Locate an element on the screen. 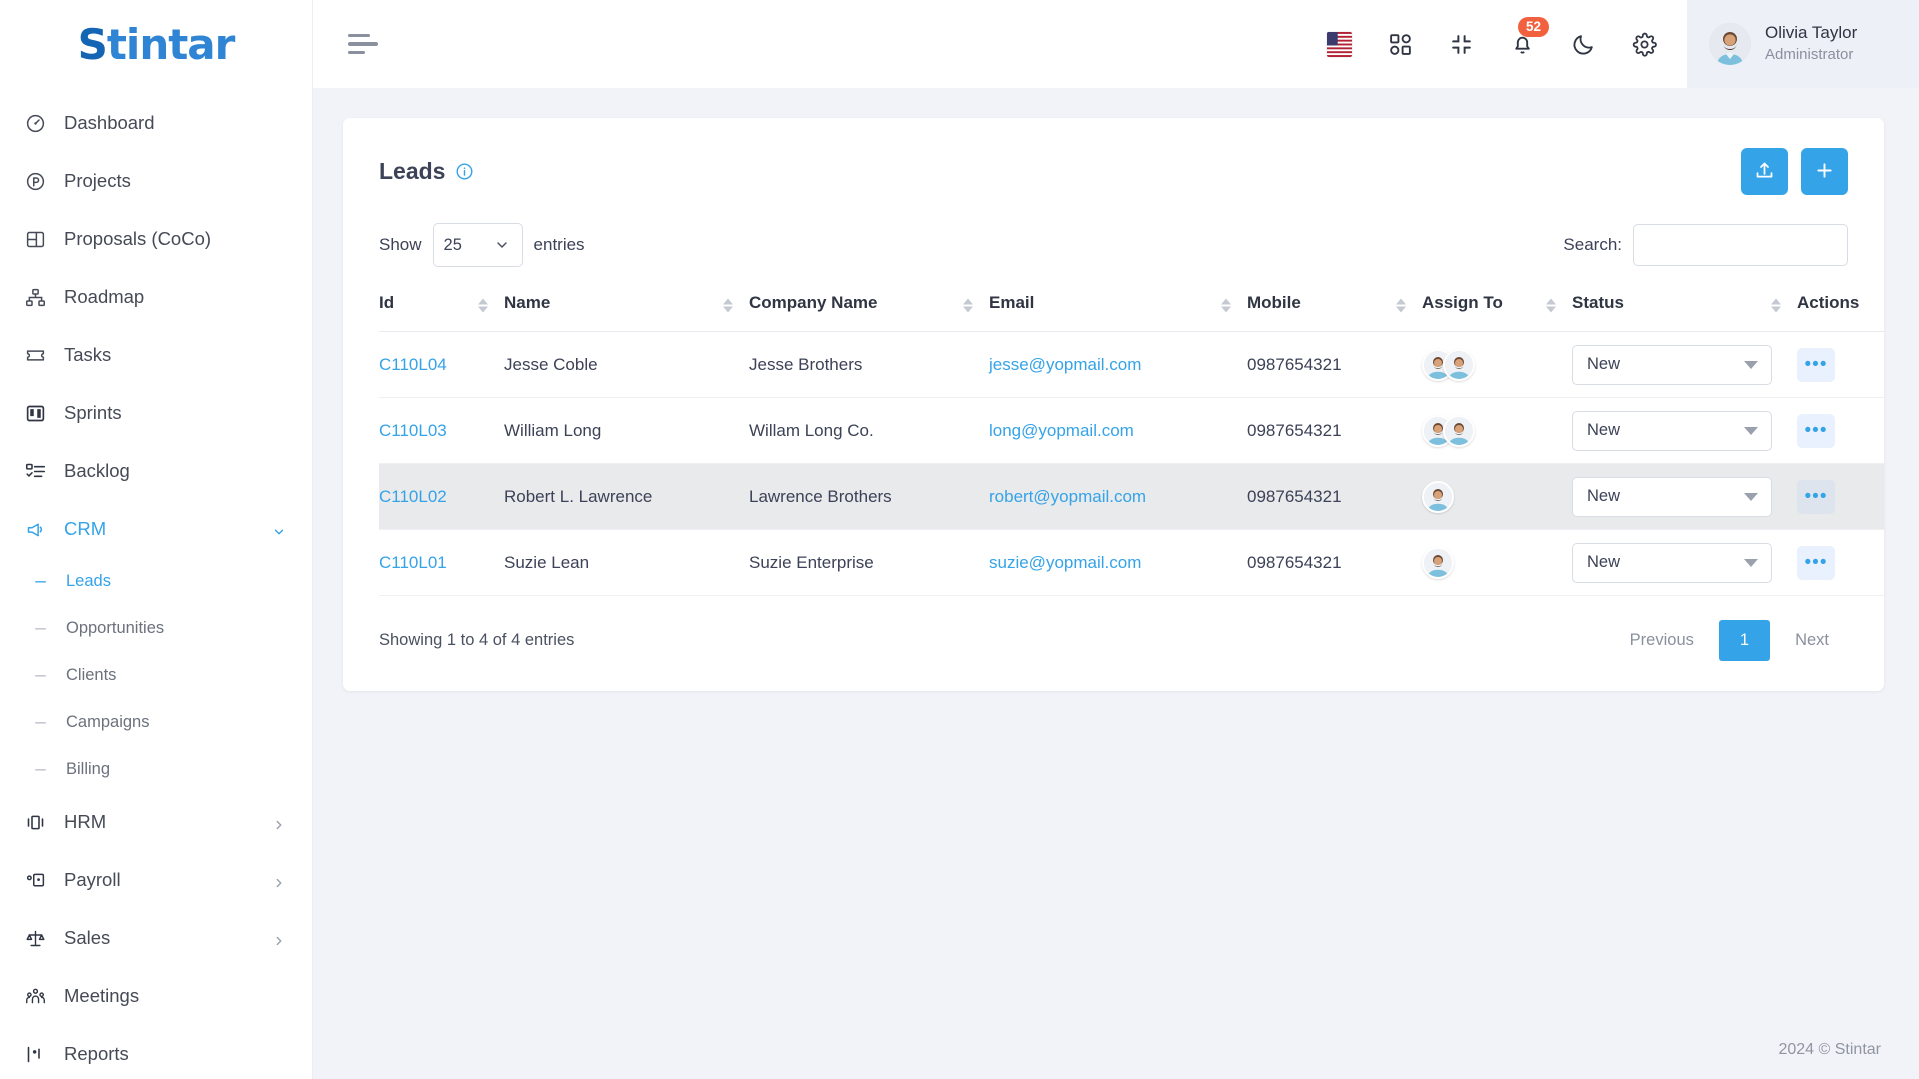  add-lead-button is located at coordinates (1824, 171).